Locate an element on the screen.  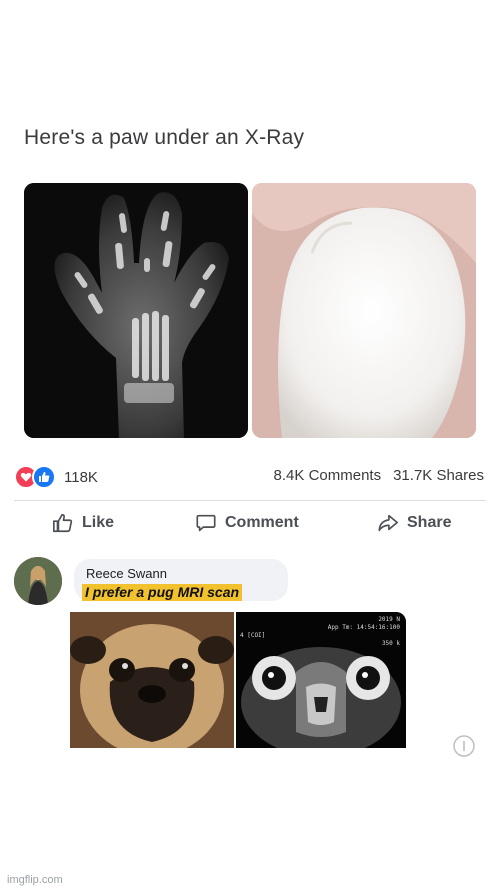
mri-label-date: 2019 N is located at coordinates (389, 619).